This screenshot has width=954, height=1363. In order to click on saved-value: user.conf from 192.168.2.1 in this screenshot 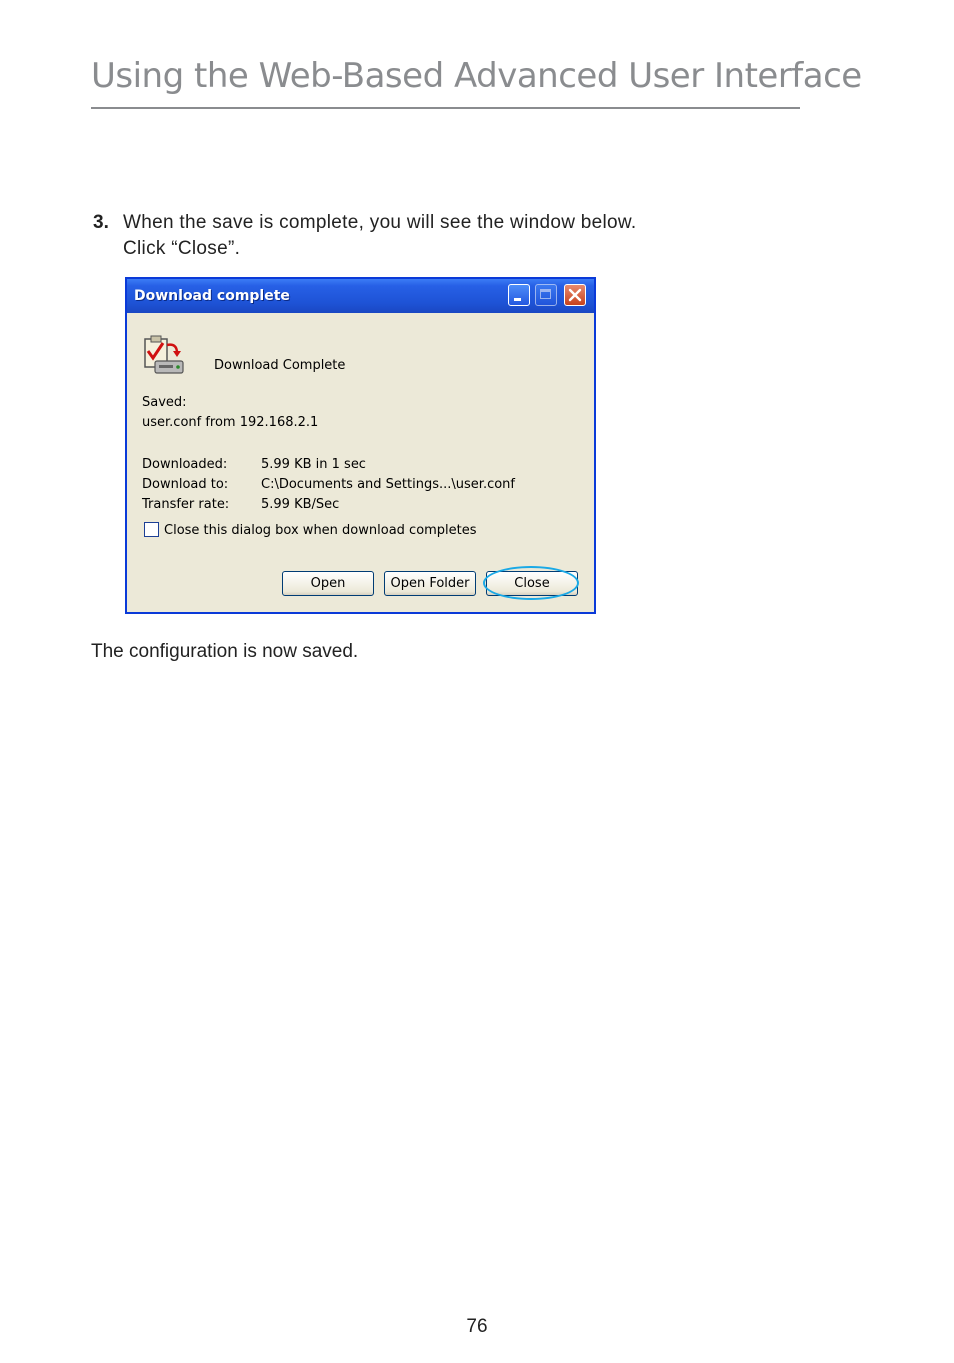, I will do `click(230, 422)`.